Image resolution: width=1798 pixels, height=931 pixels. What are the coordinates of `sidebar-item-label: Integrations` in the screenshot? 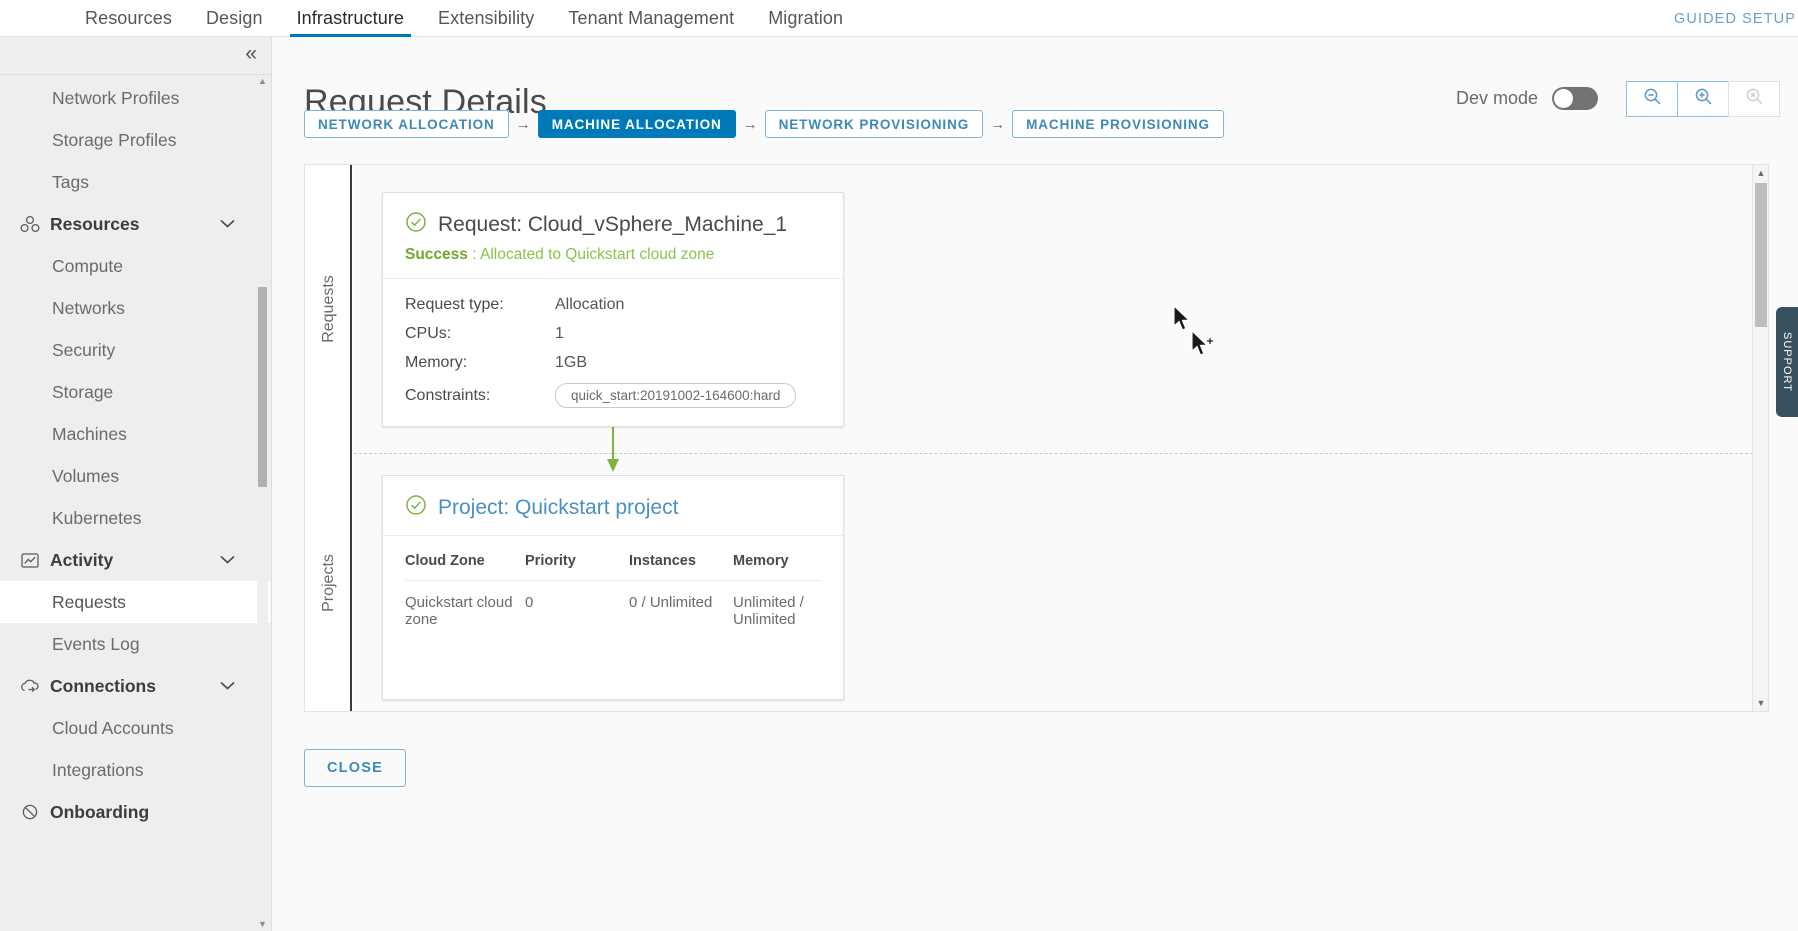 It's located at (98, 769).